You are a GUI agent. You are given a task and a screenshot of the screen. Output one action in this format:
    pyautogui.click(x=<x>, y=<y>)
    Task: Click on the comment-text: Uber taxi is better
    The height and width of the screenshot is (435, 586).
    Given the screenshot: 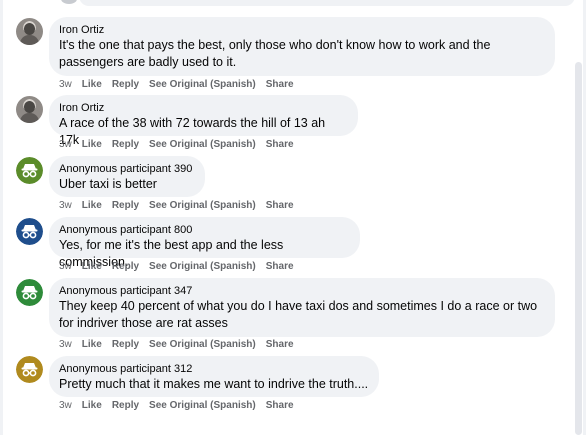 What is the action you would take?
    pyautogui.click(x=108, y=184)
    